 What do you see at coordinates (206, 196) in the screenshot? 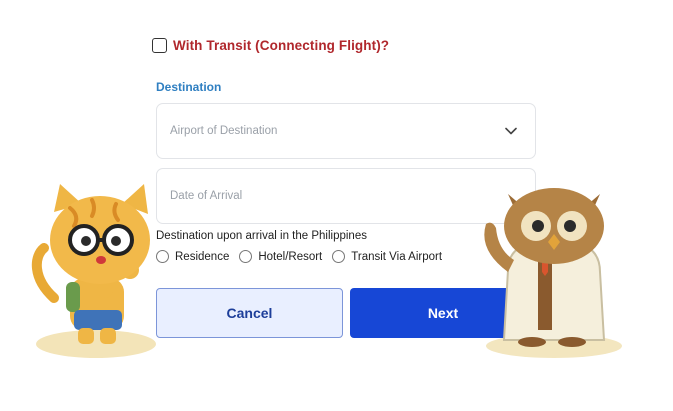
I see `date-of-arrival-placeholder: Date of Arrival` at bounding box center [206, 196].